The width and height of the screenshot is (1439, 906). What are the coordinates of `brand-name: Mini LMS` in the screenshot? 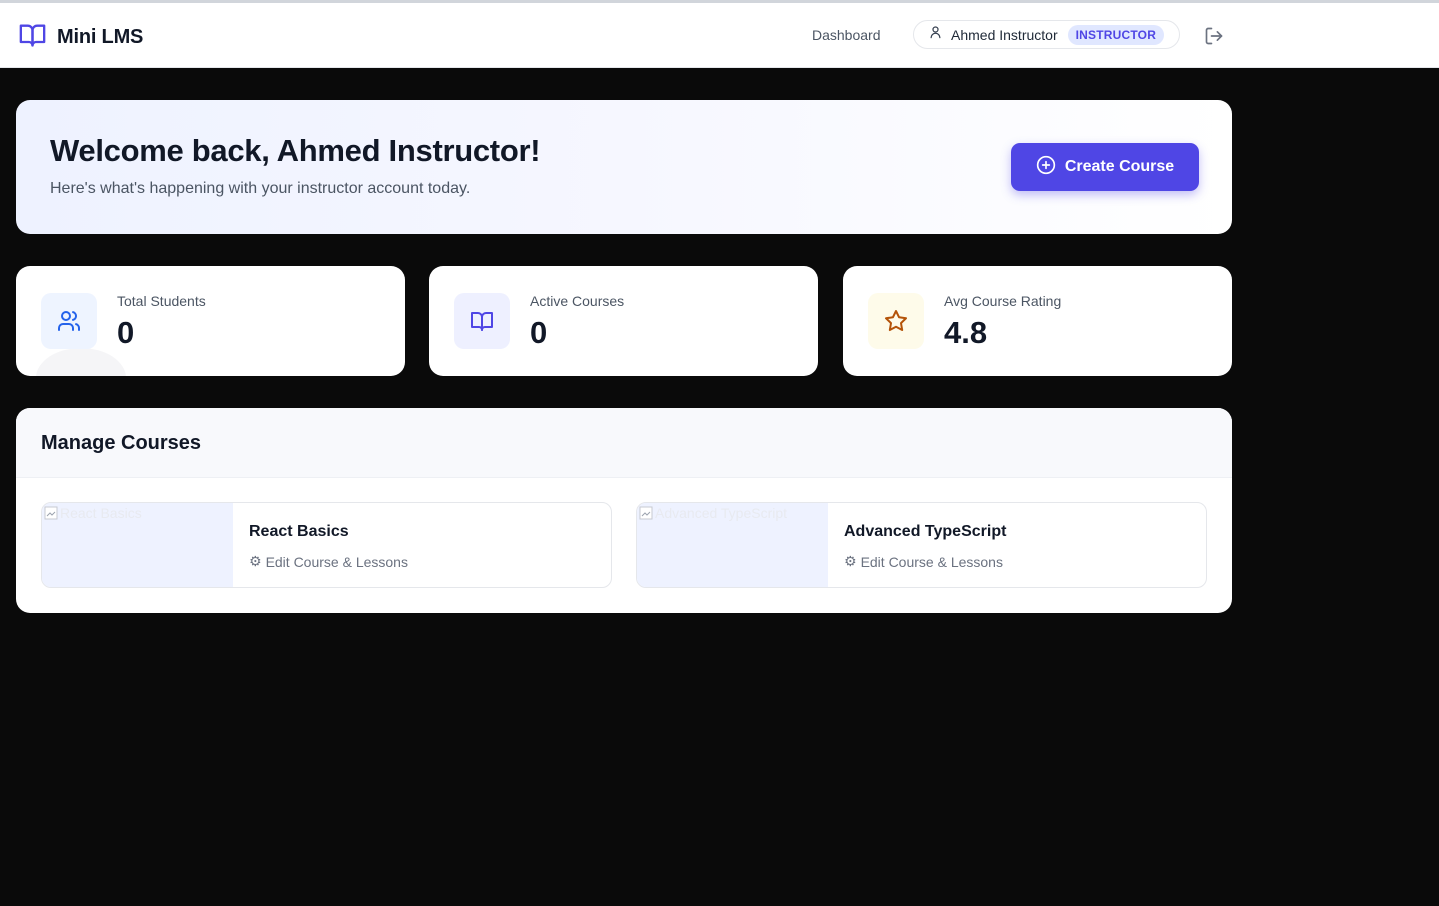 It's located at (100, 37).